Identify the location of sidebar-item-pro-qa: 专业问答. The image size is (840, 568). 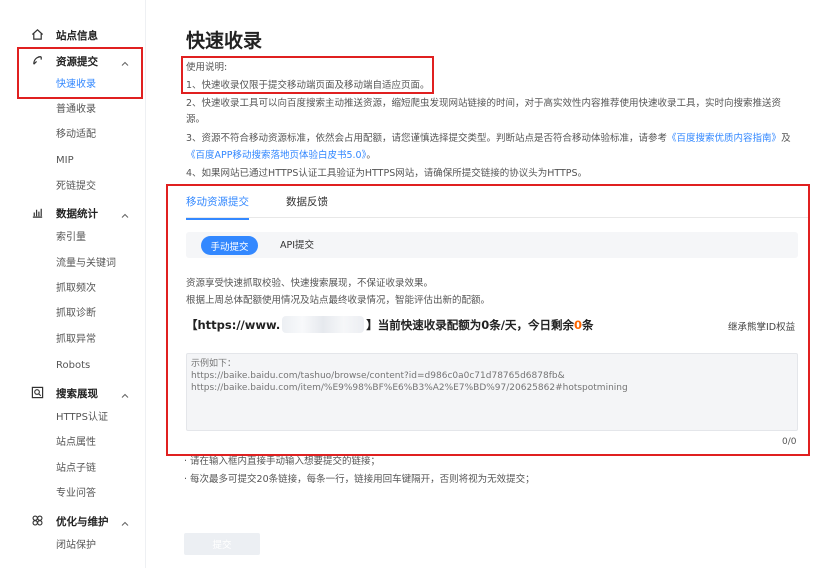
(76, 494).